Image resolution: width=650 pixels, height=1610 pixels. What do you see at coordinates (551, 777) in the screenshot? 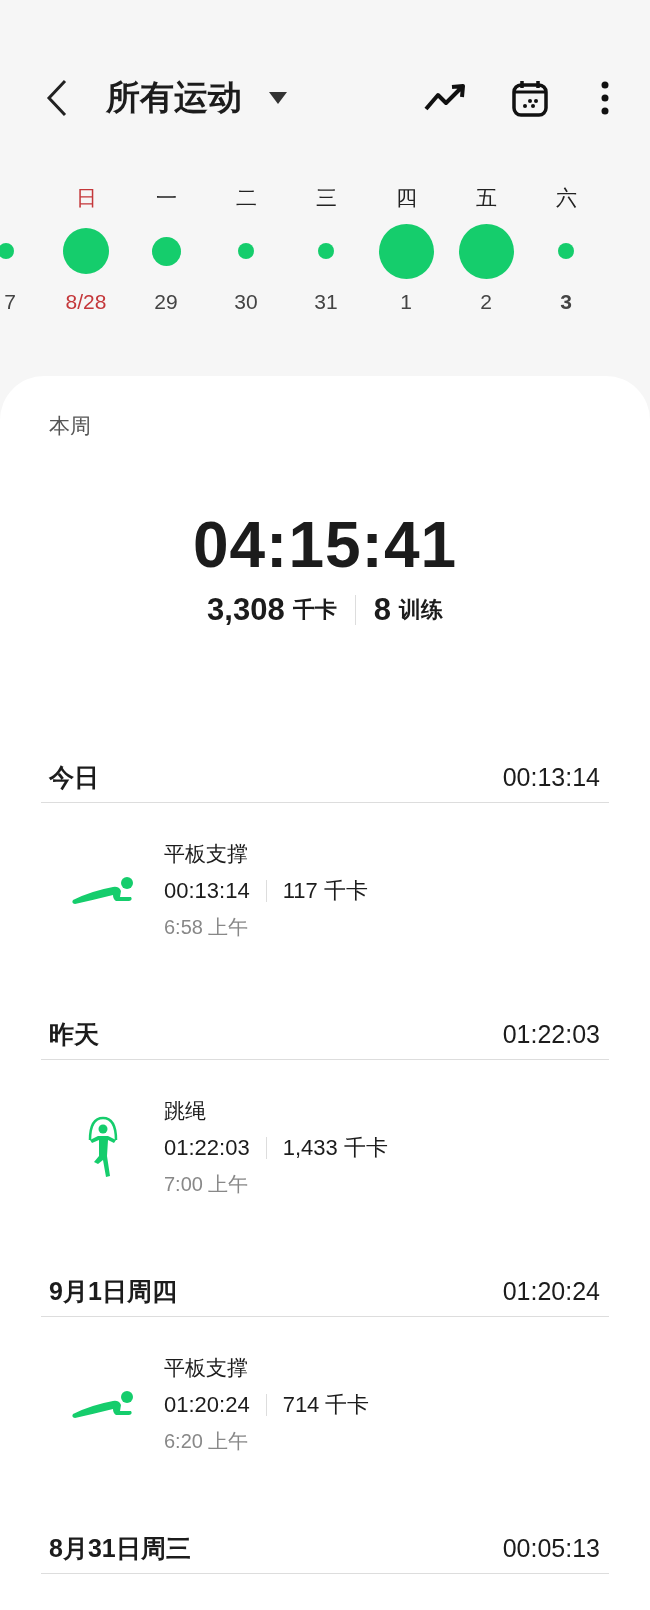
I see `day-total-time: 00:13:14` at bounding box center [551, 777].